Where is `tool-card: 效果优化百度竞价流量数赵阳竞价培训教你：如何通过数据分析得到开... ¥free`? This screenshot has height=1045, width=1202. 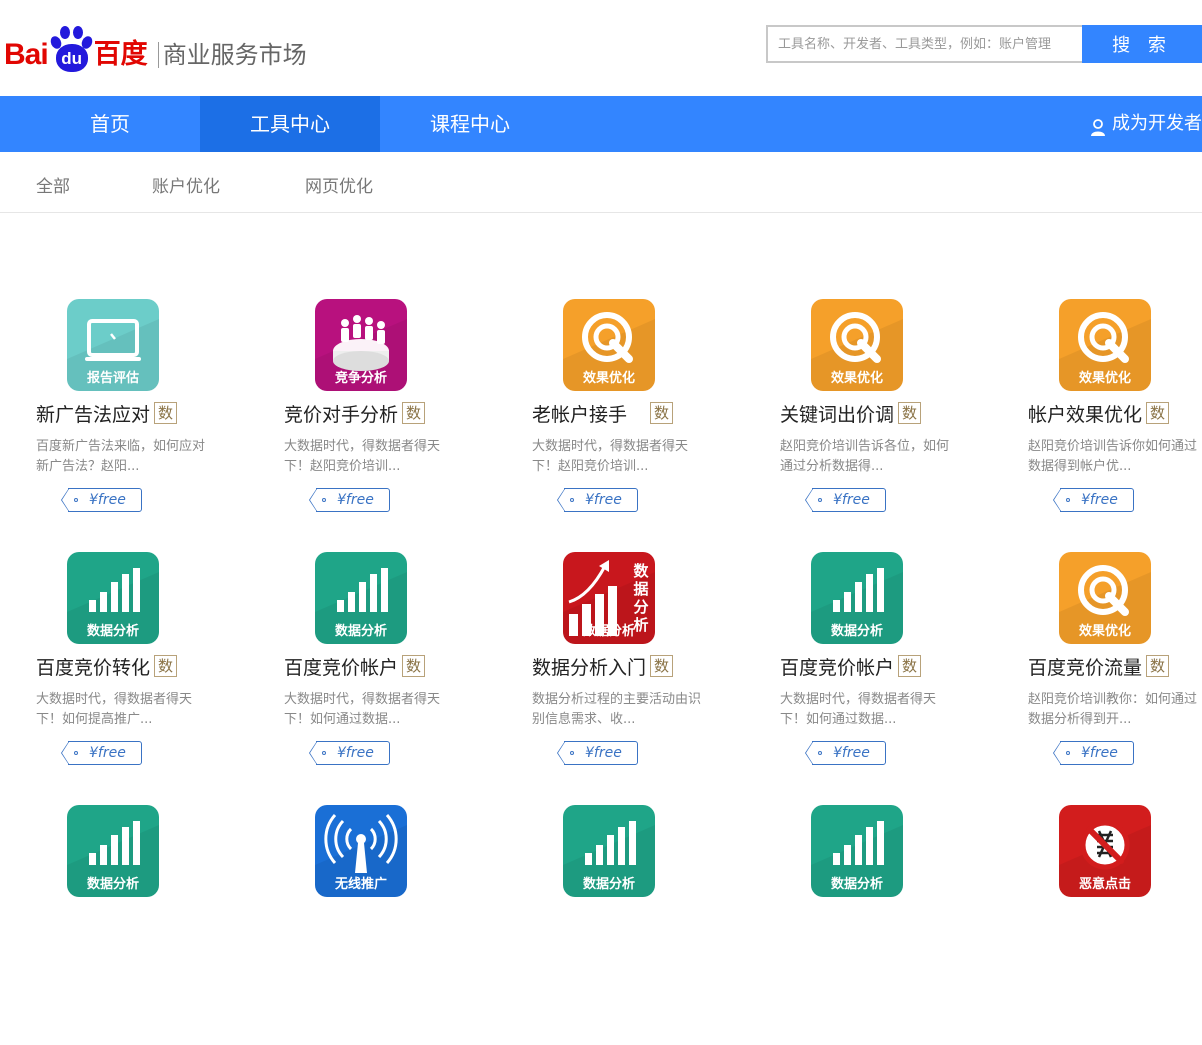
tool-card: 效果优化百度竞价流量数赵阳竞价培训教你：如何通过数据分析得到开... ¥free is located at coordinates (1115, 672).